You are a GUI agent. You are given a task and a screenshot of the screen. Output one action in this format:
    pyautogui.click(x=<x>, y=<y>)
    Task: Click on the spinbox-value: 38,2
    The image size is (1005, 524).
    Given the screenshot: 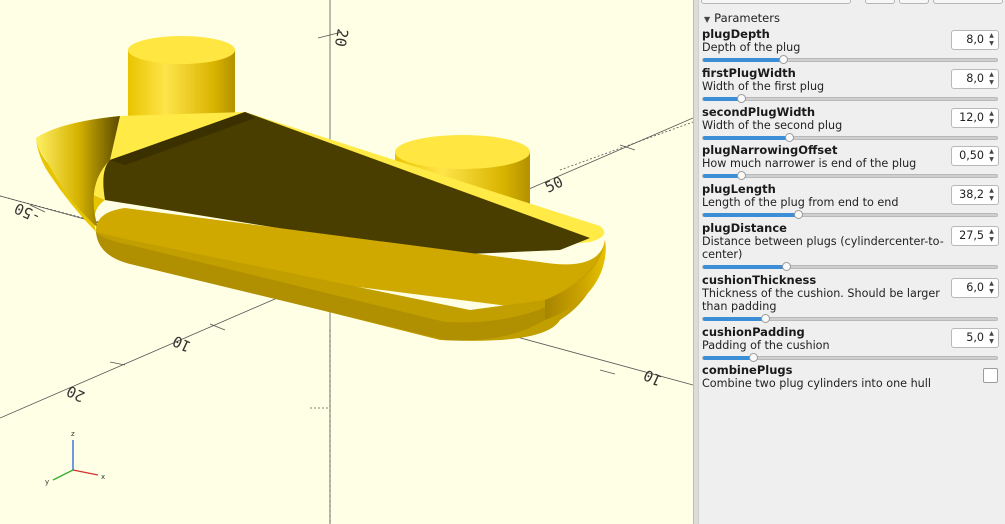 What is the action you would take?
    pyautogui.click(x=971, y=194)
    